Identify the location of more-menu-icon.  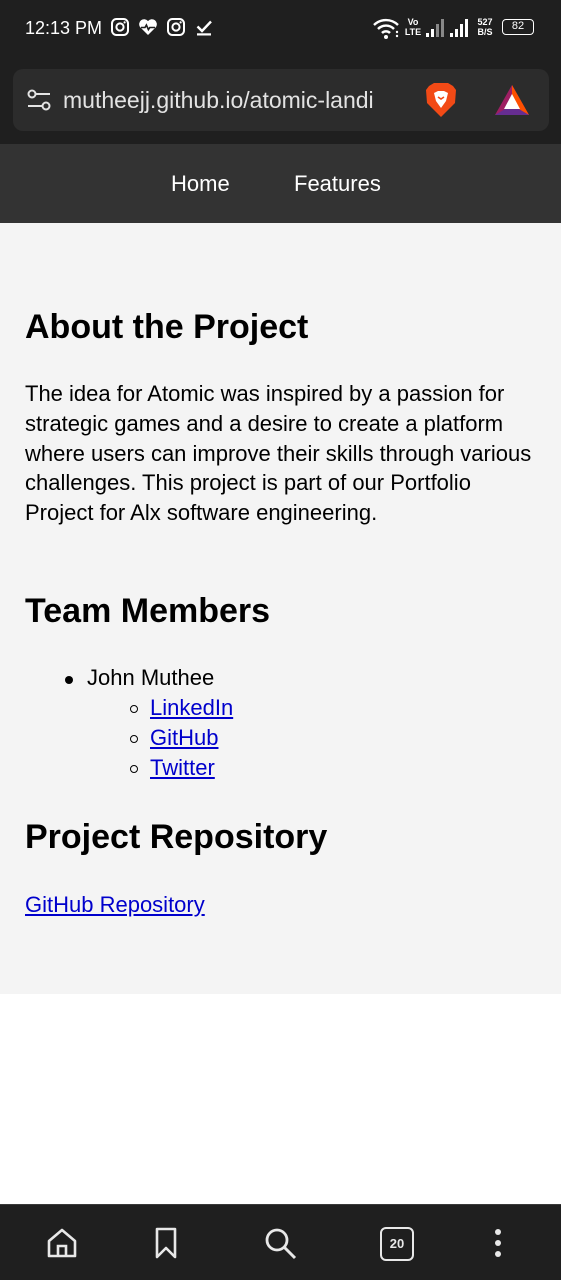
(498, 1243).